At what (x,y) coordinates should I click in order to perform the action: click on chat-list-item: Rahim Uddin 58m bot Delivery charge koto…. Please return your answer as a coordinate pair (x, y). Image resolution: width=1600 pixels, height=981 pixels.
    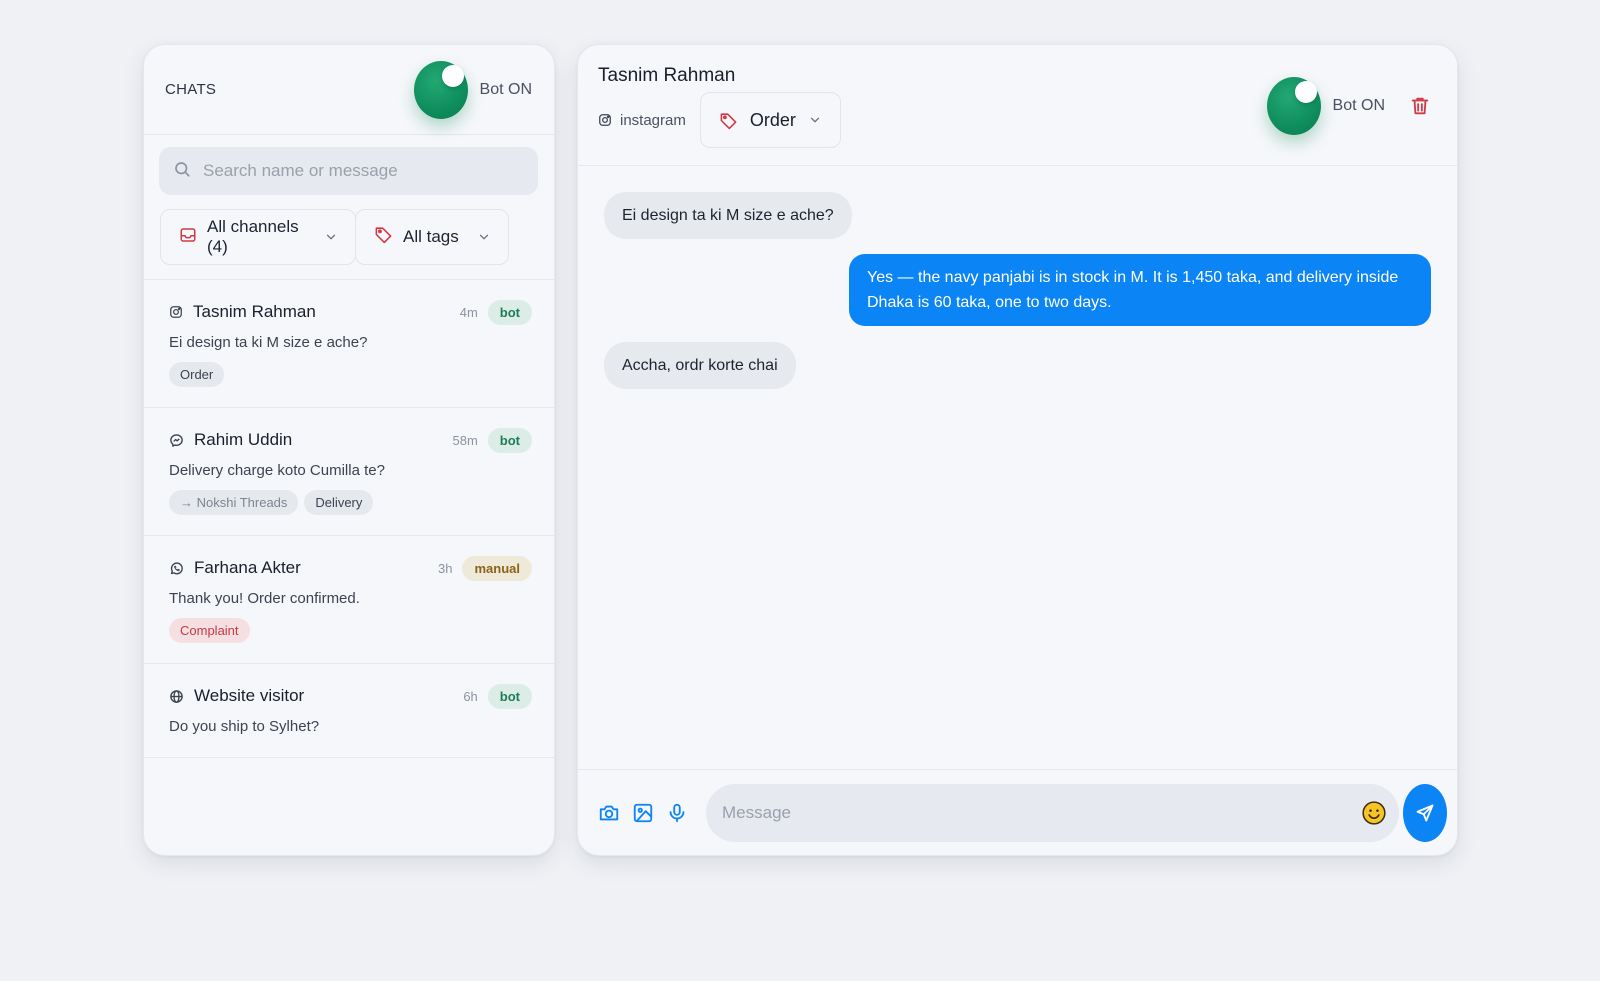
    Looking at the image, I should click on (349, 472).